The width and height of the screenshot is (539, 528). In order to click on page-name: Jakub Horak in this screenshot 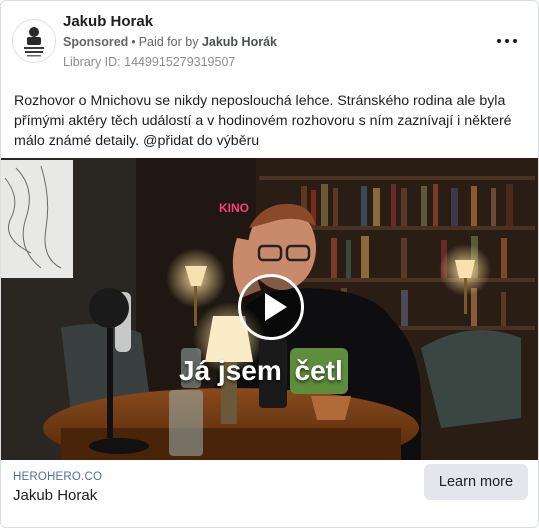, I will do `click(108, 21)`.